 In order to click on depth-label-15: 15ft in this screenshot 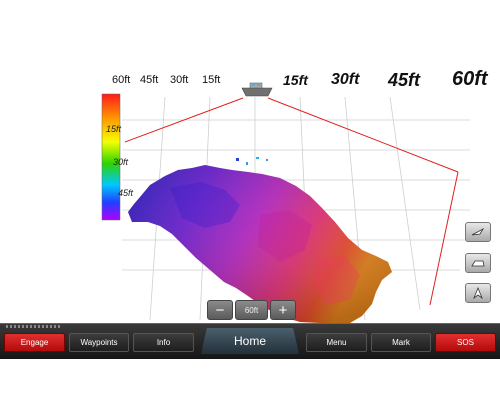, I will do `click(114, 129)`.